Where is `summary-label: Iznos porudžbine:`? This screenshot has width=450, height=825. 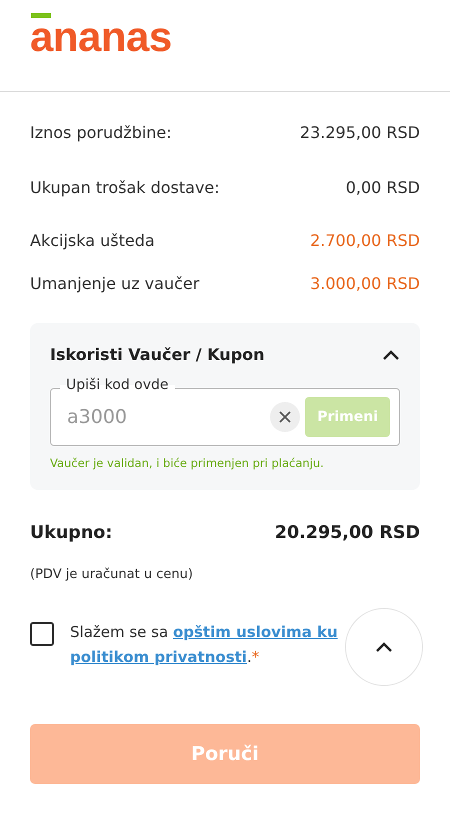 summary-label: Iznos porudžbine: is located at coordinates (101, 132).